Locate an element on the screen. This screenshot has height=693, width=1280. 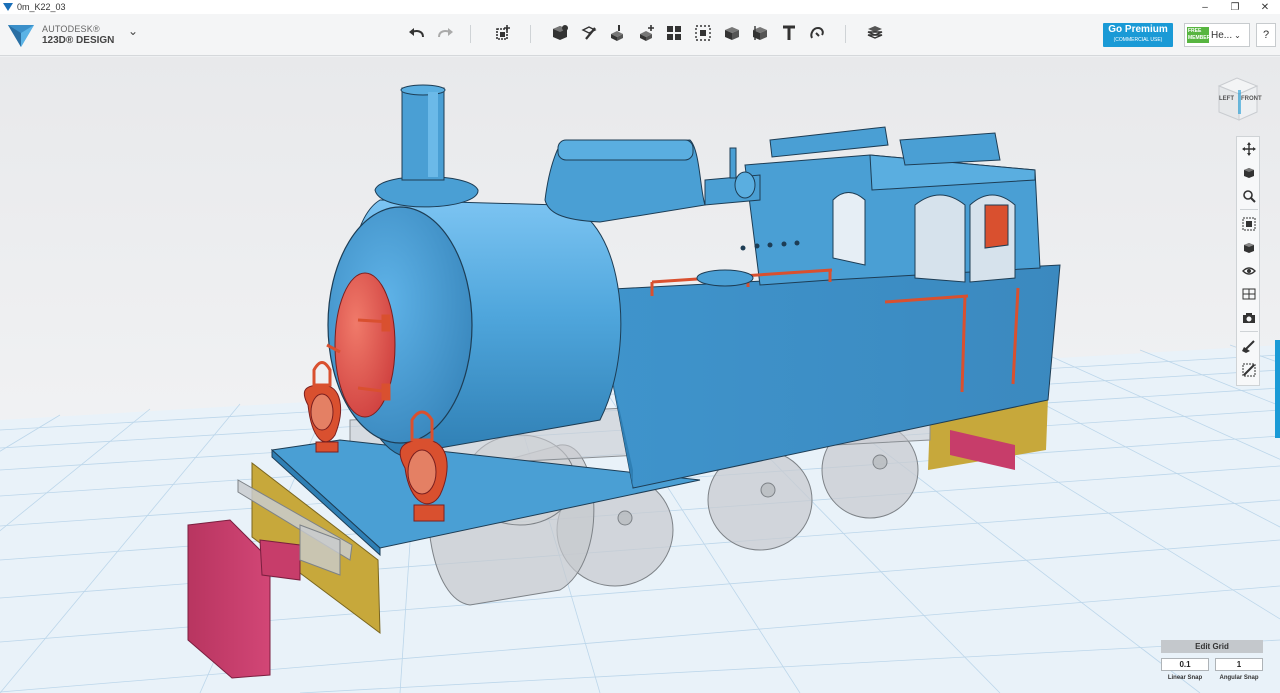
navigation-bar is located at coordinates (1248, 261).